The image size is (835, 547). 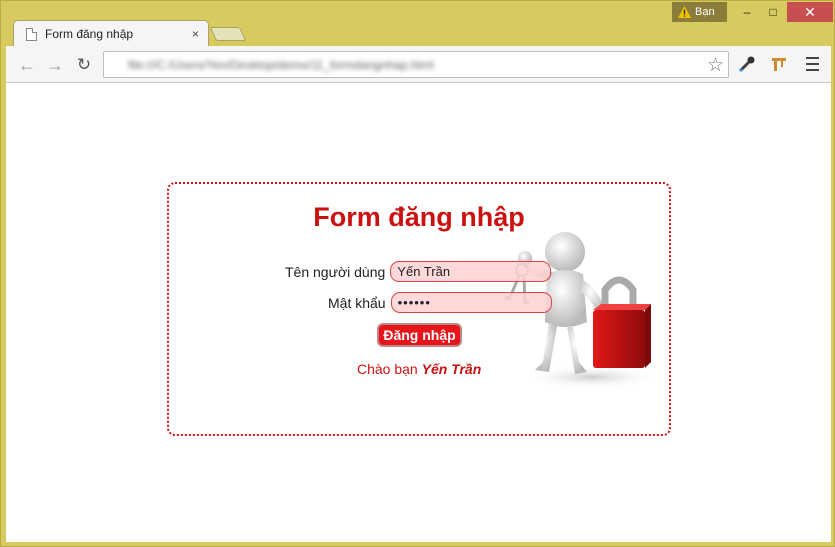 What do you see at coordinates (773, 12) in the screenshot?
I see `maximize-button: □` at bounding box center [773, 12].